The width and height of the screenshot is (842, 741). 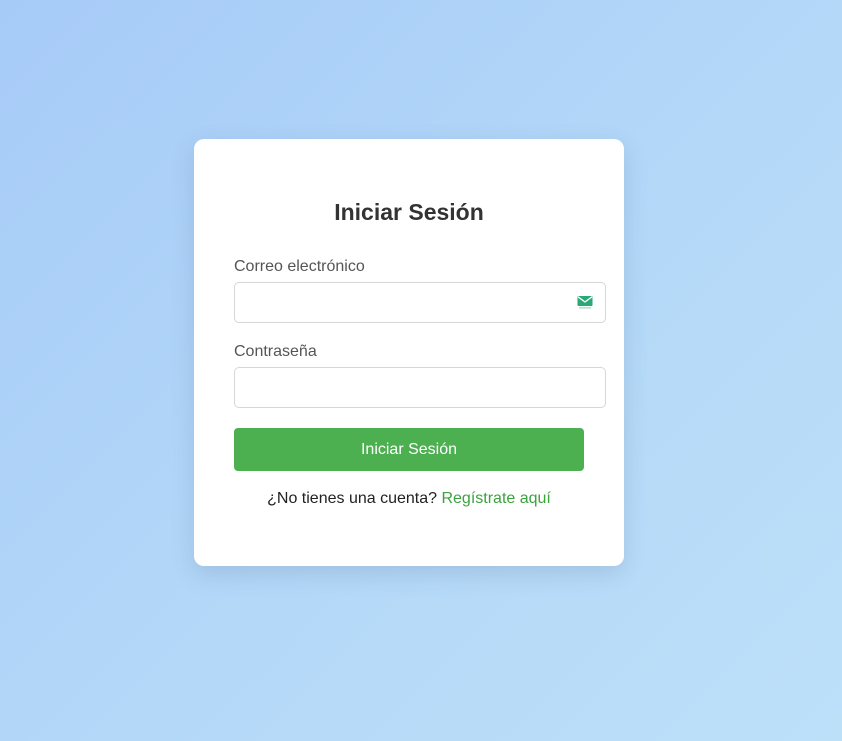 What do you see at coordinates (412, 303) in the screenshot?
I see `email-field` at bounding box center [412, 303].